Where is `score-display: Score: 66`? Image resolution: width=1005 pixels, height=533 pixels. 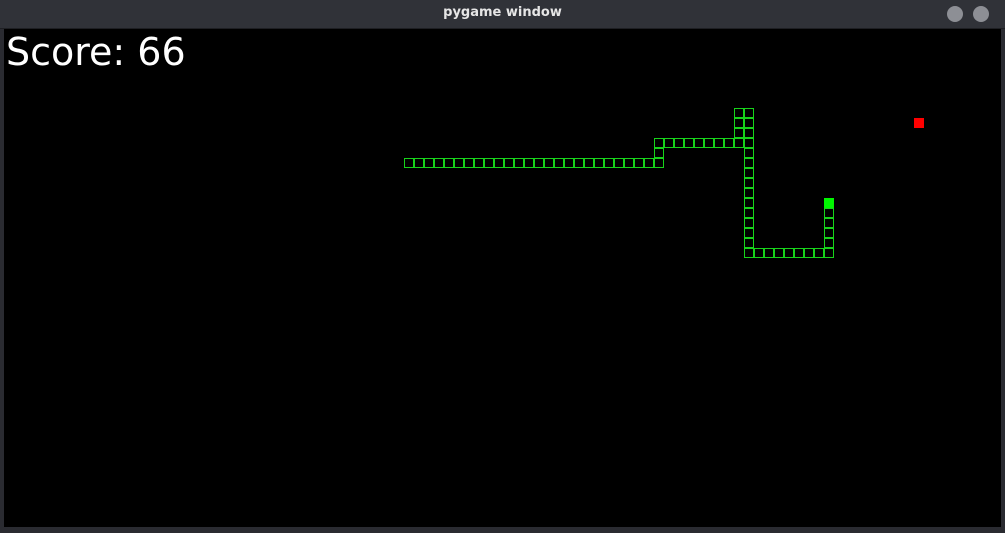 score-display: Score: 66 is located at coordinates (96, 52).